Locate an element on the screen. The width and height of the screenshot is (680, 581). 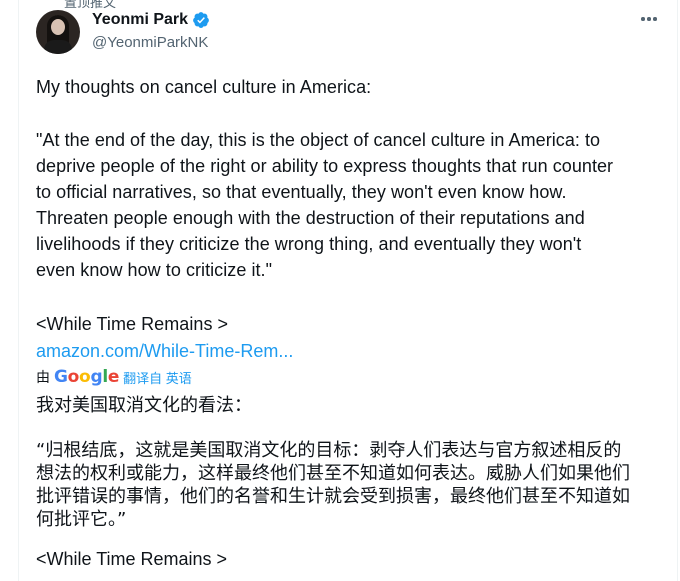
google-letter: G is located at coordinates (61, 377).